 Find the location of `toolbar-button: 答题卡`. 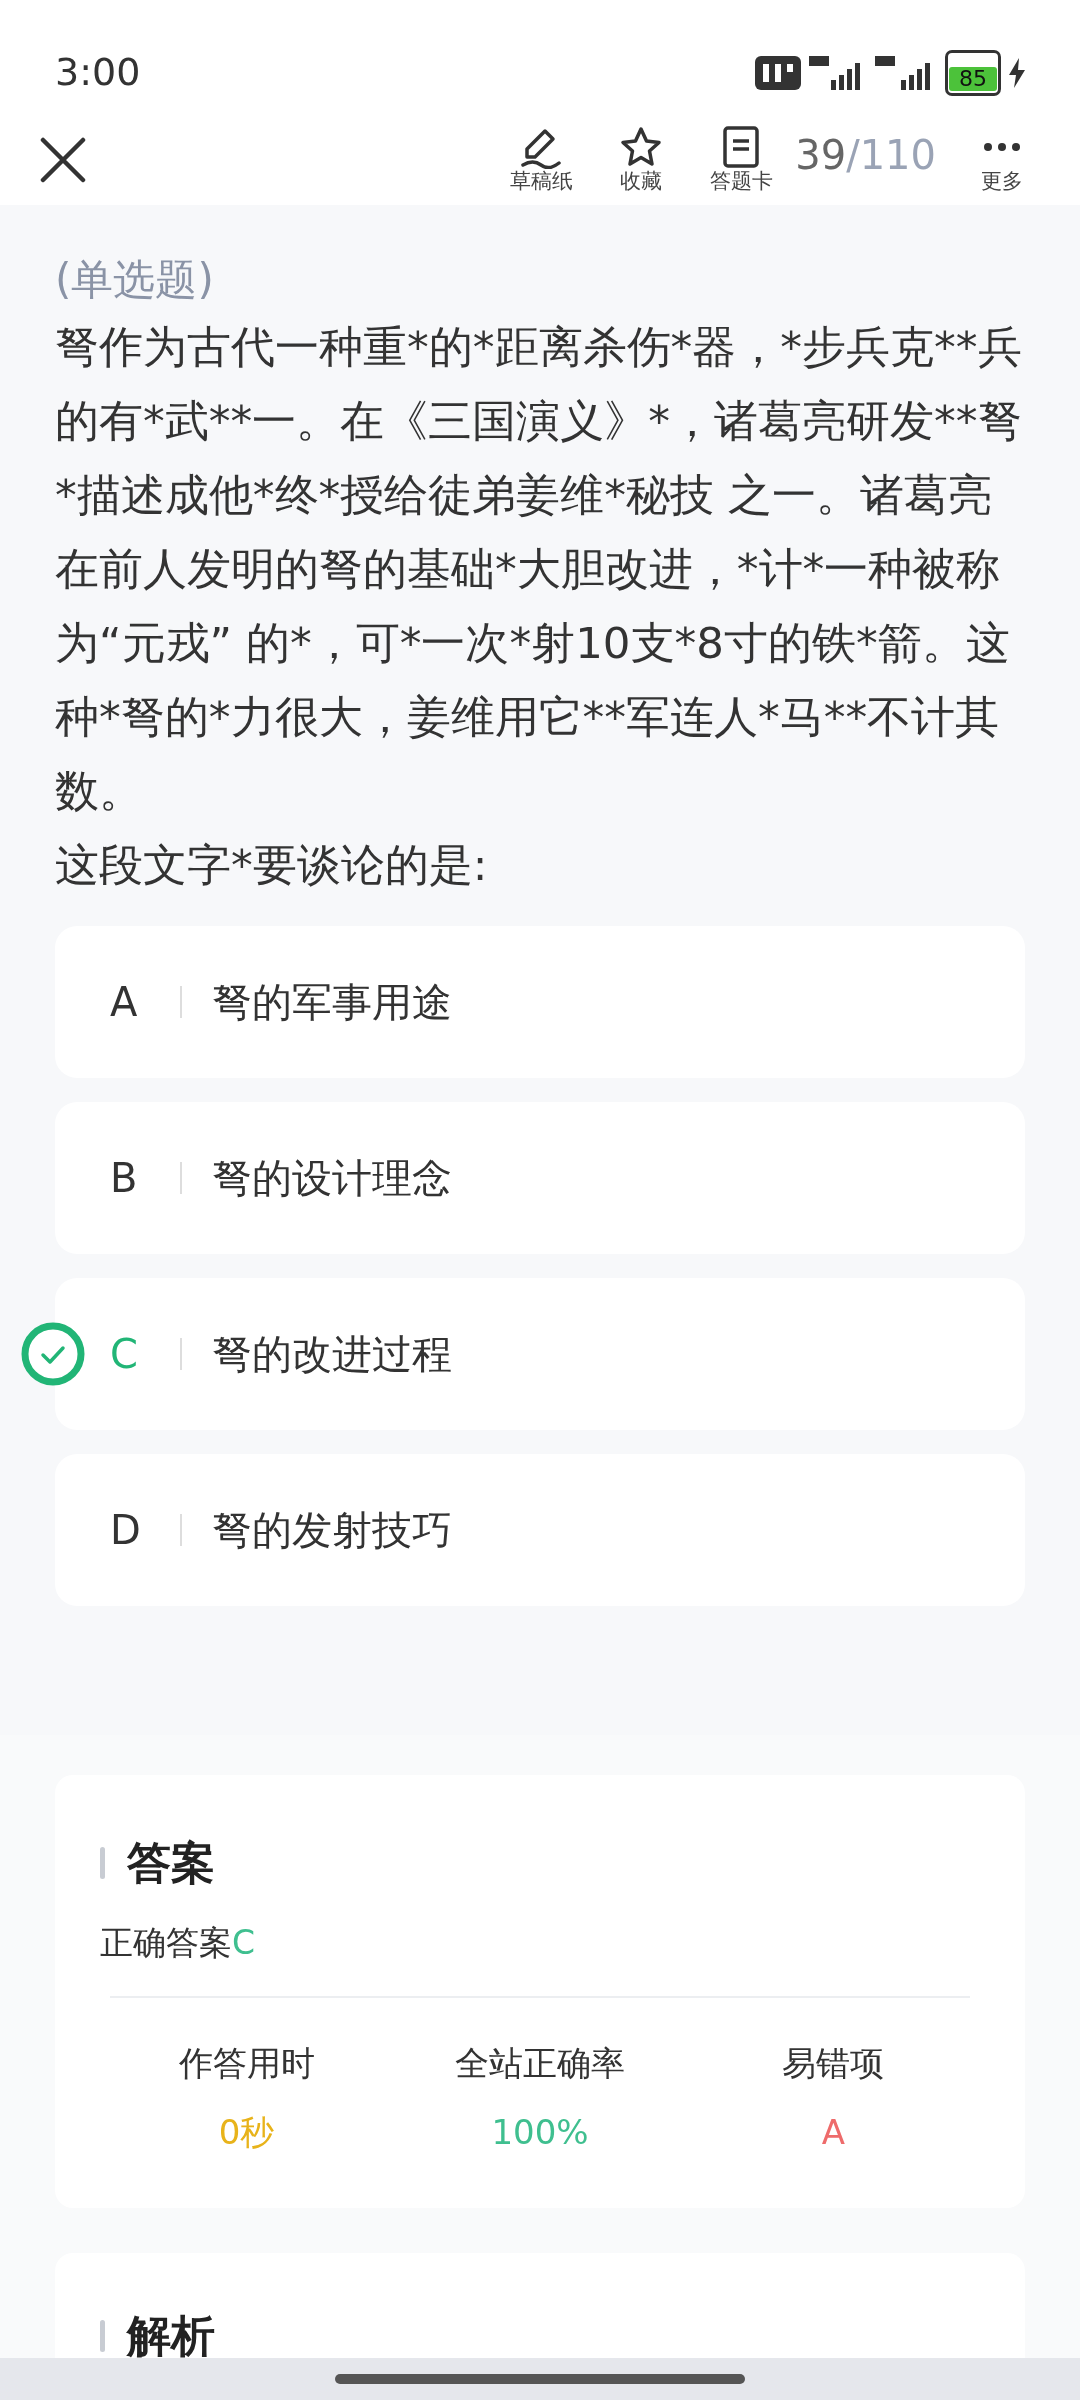

toolbar-button: 答题卡 is located at coordinates (741, 160).